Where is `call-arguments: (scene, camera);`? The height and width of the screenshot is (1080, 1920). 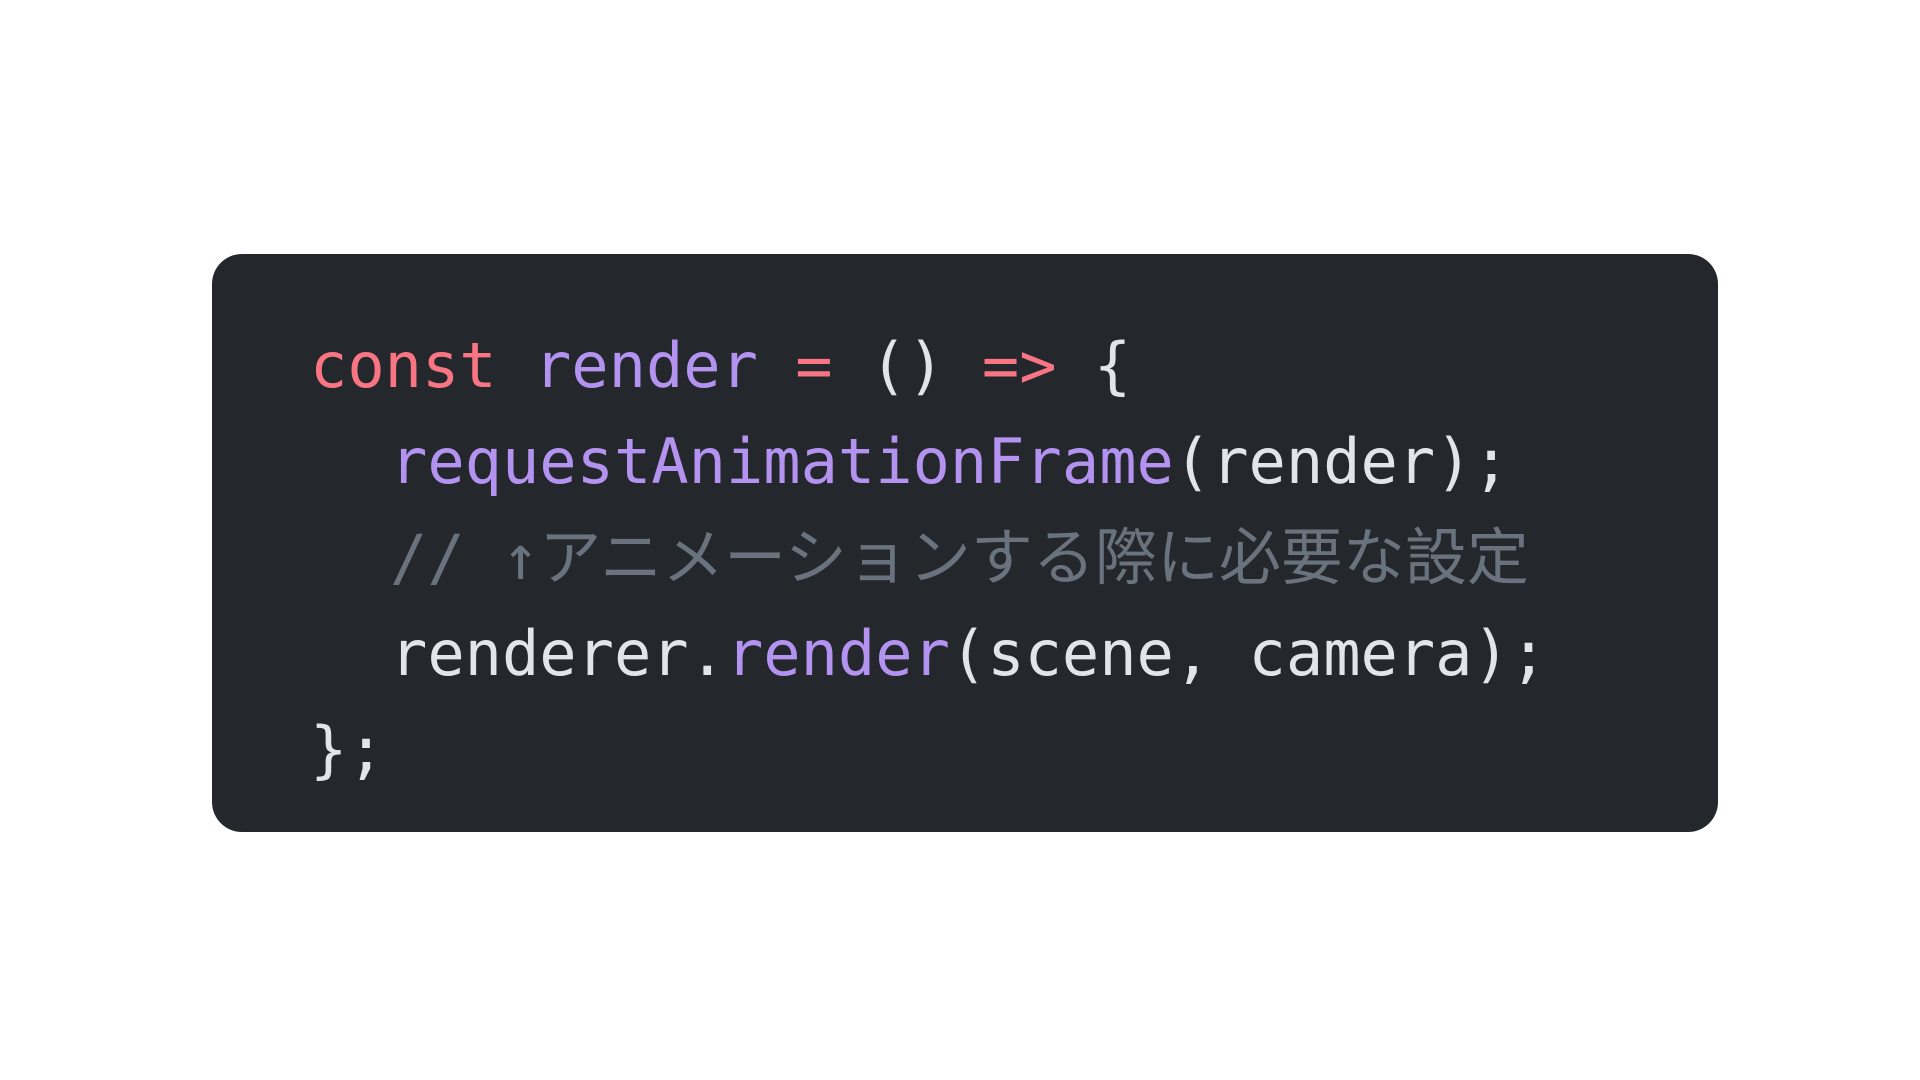 call-arguments: (scene, camera); is located at coordinates (1248, 653).